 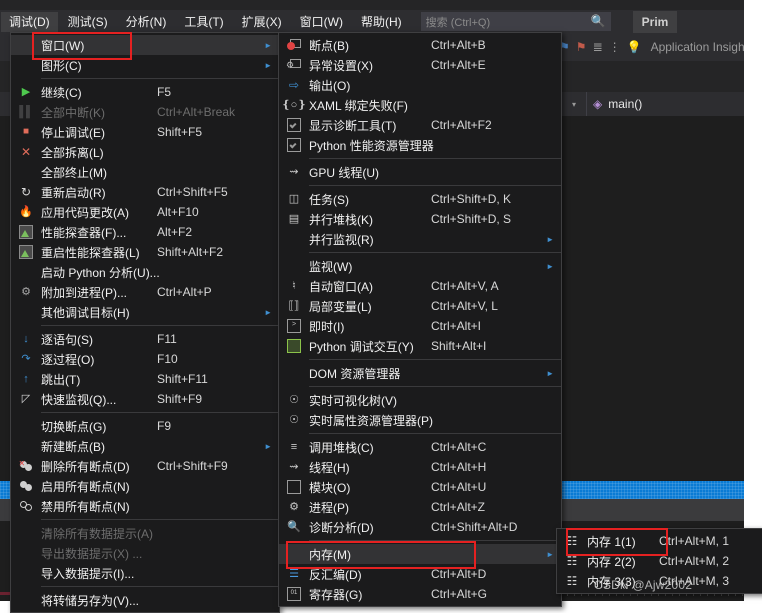 What do you see at coordinates (145, 506) in the screenshot?
I see `debug-menu-item: 禁用所有断点(N)` at bounding box center [145, 506].